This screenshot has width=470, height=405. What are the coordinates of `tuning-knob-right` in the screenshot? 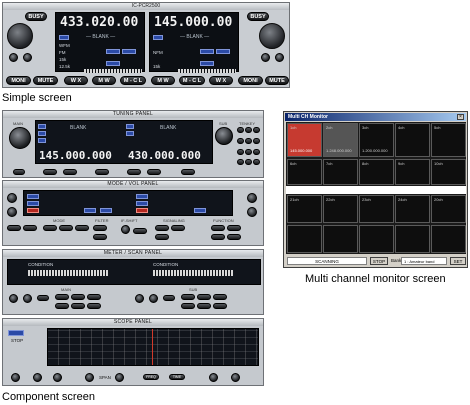 It's located at (272, 36).